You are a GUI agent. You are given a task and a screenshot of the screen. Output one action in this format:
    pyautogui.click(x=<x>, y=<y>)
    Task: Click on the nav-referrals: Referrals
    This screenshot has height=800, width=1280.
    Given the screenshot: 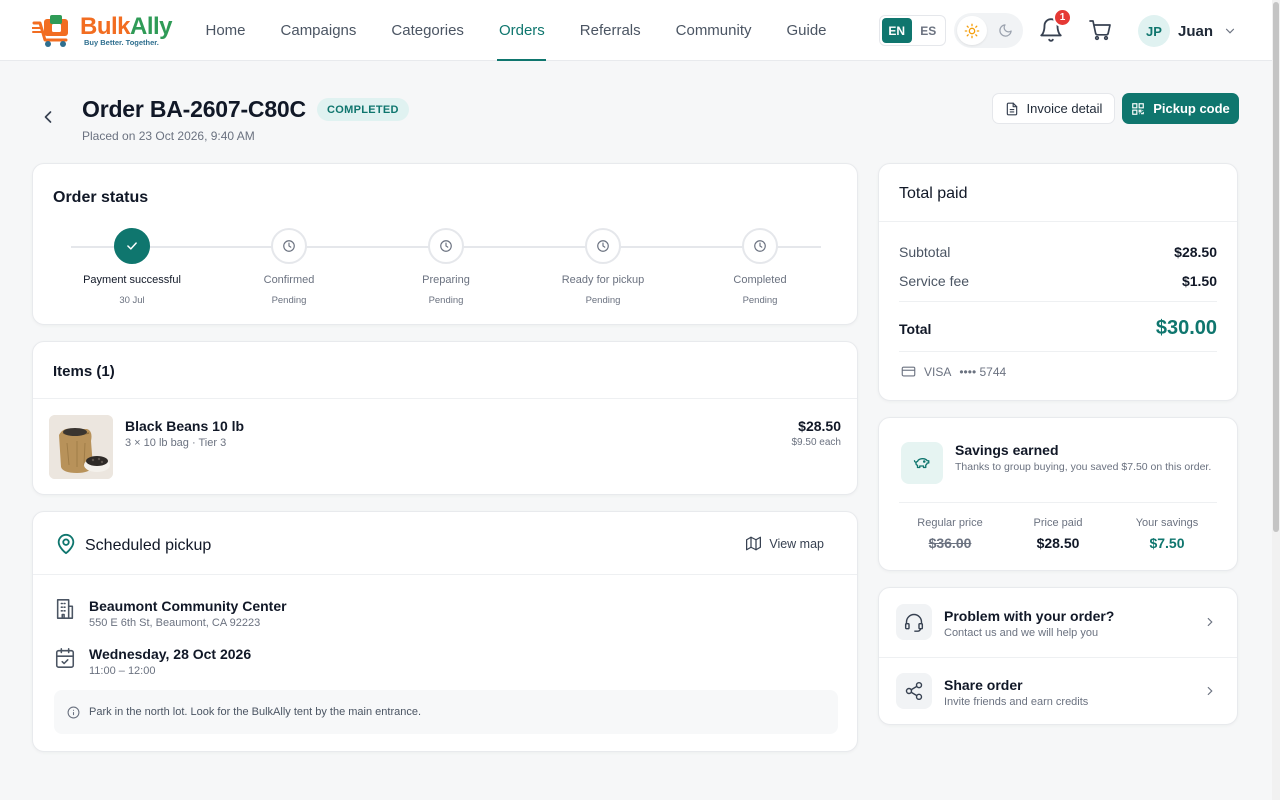 What is the action you would take?
    pyautogui.click(x=610, y=30)
    